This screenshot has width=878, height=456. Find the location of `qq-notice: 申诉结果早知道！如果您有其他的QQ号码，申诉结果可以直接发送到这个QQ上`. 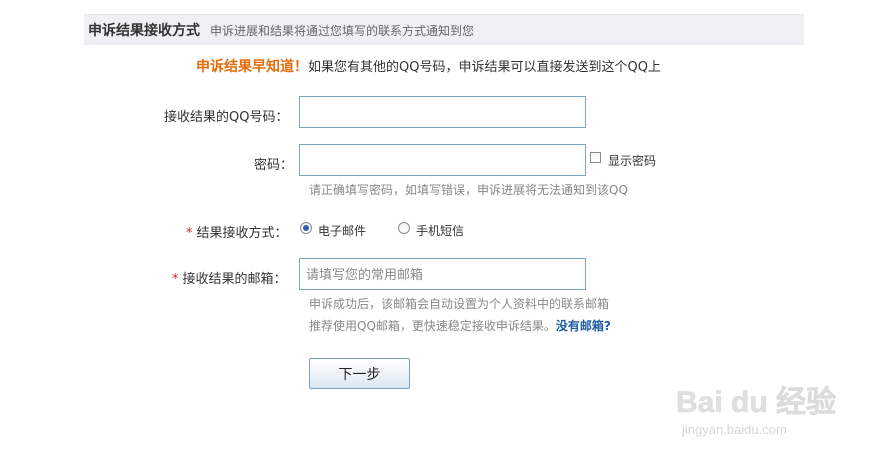

qq-notice: 申诉结果早知道！如果您有其他的QQ号码，申诉结果可以直接发送到这个QQ上 is located at coordinates (428, 66).